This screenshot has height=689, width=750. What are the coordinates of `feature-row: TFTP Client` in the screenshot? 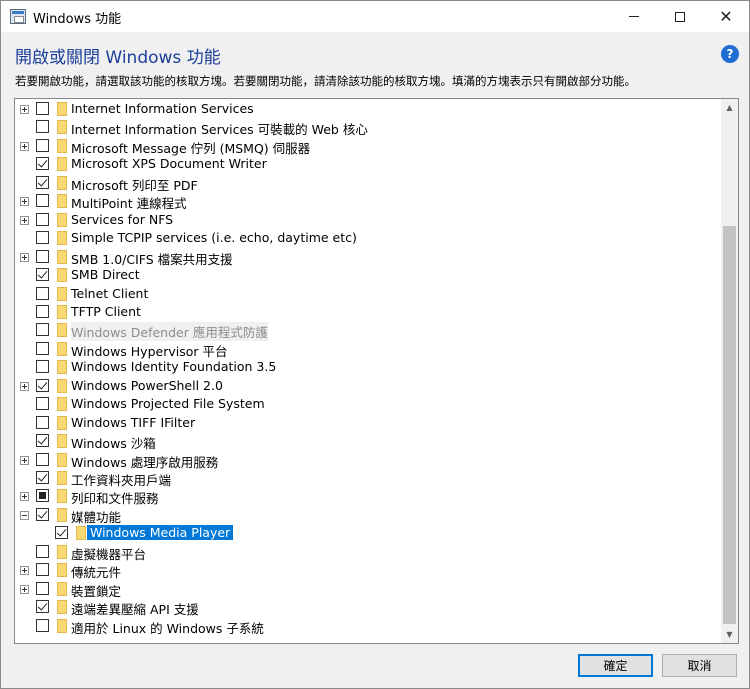 It's located at (368, 312).